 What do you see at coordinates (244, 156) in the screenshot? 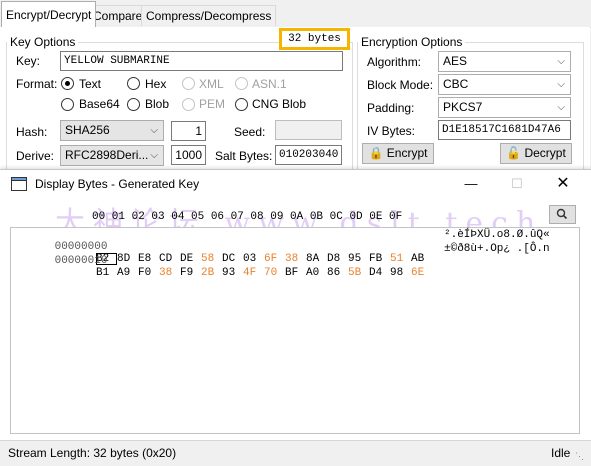
I see `salt-label: Salt Bytes:` at bounding box center [244, 156].